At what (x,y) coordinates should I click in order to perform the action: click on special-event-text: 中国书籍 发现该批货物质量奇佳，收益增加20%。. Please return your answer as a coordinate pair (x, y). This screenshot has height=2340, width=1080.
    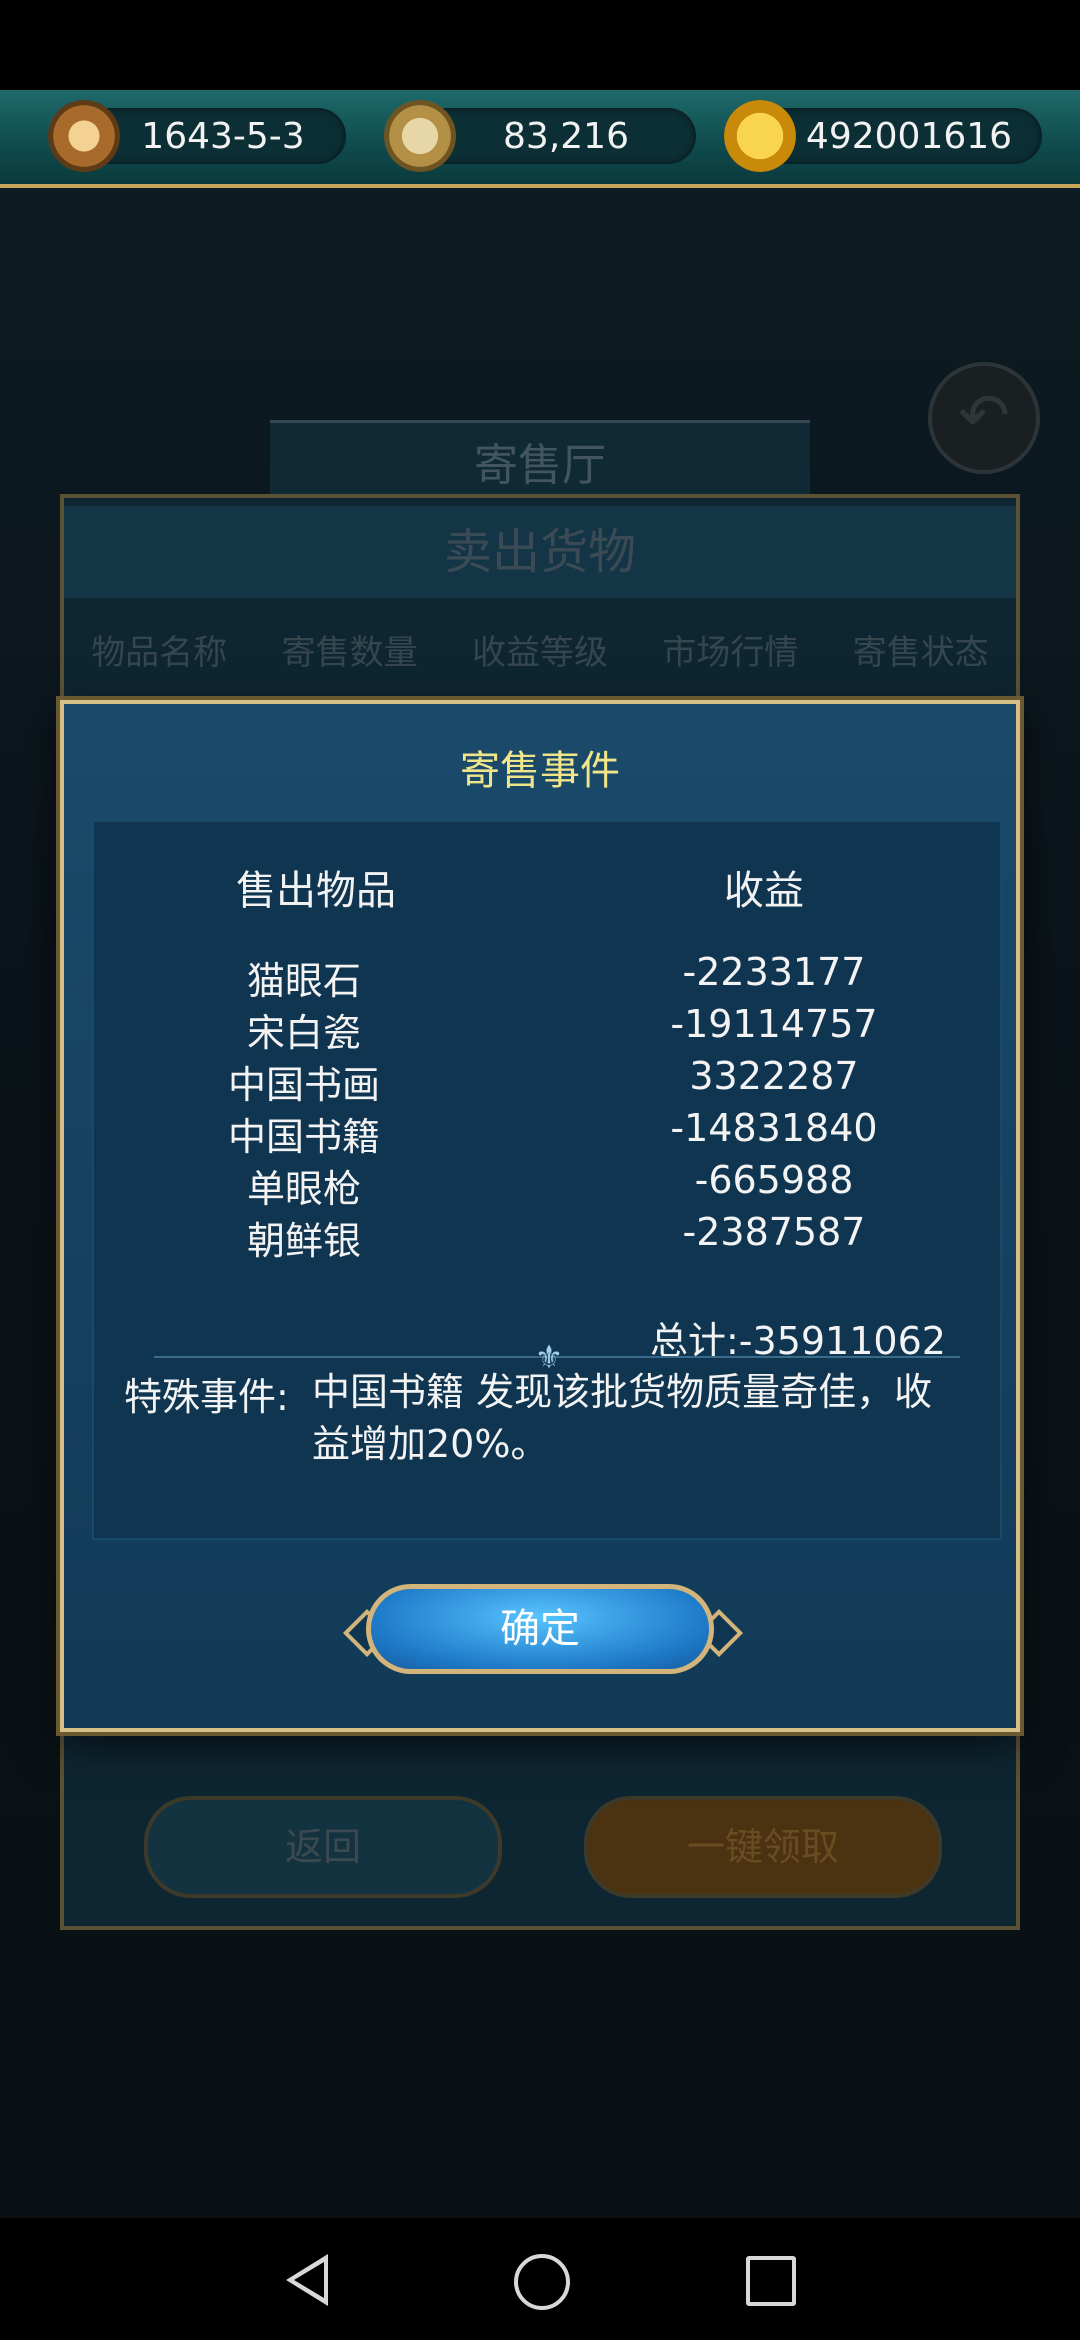
    Looking at the image, I should click on (622, 1418).